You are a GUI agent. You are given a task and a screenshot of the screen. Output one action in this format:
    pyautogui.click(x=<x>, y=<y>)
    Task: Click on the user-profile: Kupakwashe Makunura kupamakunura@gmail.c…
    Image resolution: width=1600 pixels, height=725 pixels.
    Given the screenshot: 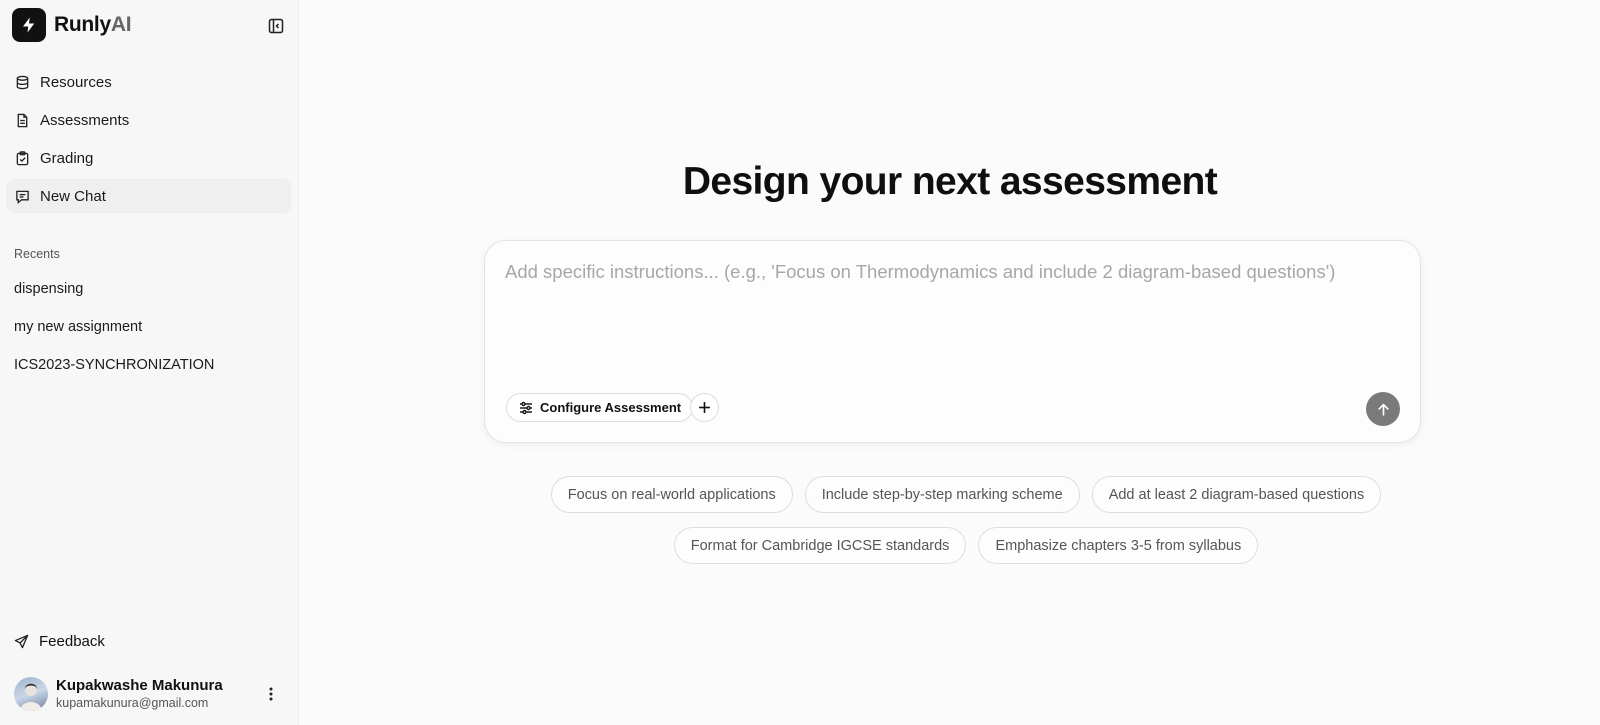 What is the action you would take?
    pyautogui.click(x=149, y=694)
    